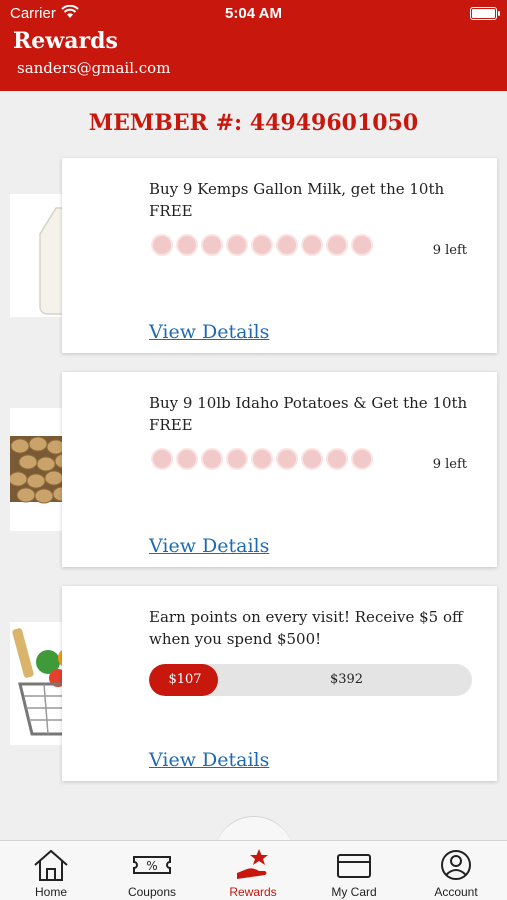  I want to click on tab-rewards: Rewards, so click(253, 870).